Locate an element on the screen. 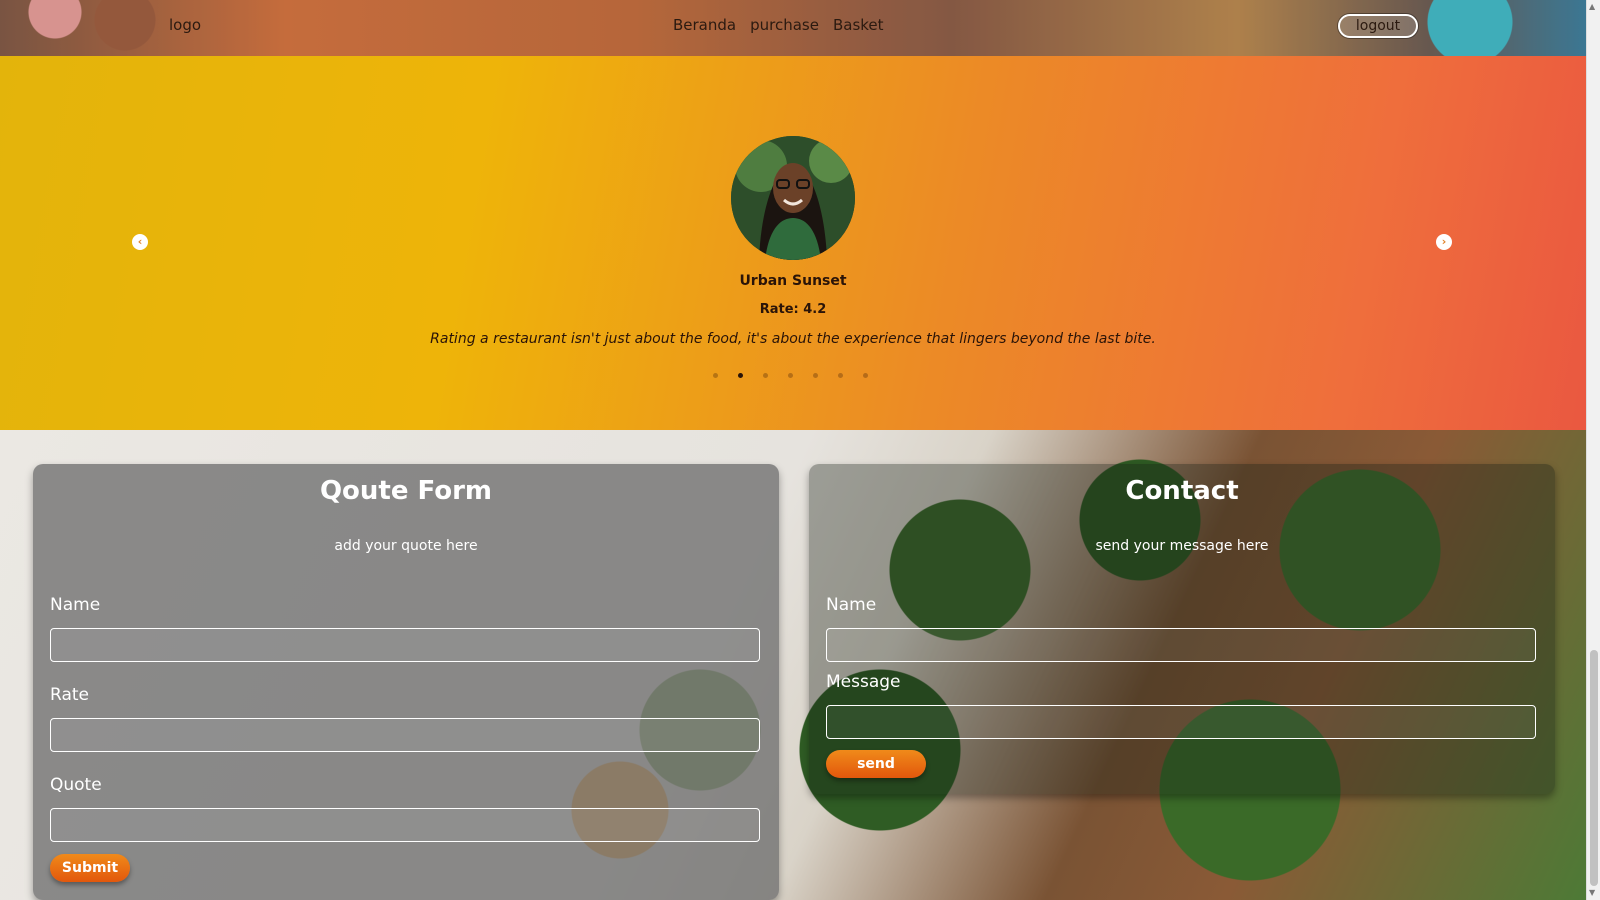 The width and height of the screenshot is (1600, 900). logo: logo is located at coordinates (185, 25).